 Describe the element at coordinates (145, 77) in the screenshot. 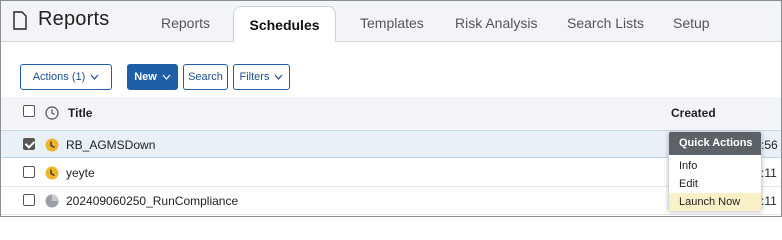

I see `new-label: New` at that location.